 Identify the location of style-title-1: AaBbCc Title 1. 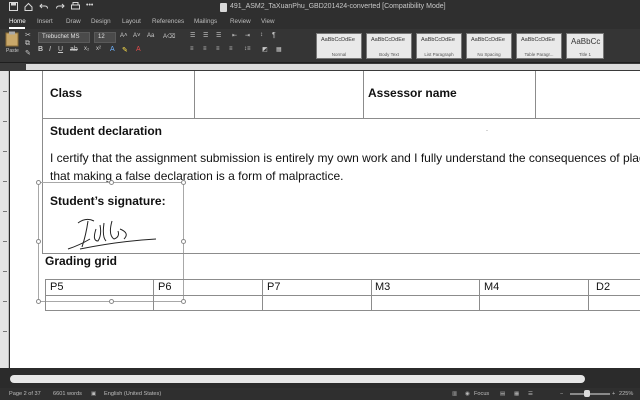
(585, 46).